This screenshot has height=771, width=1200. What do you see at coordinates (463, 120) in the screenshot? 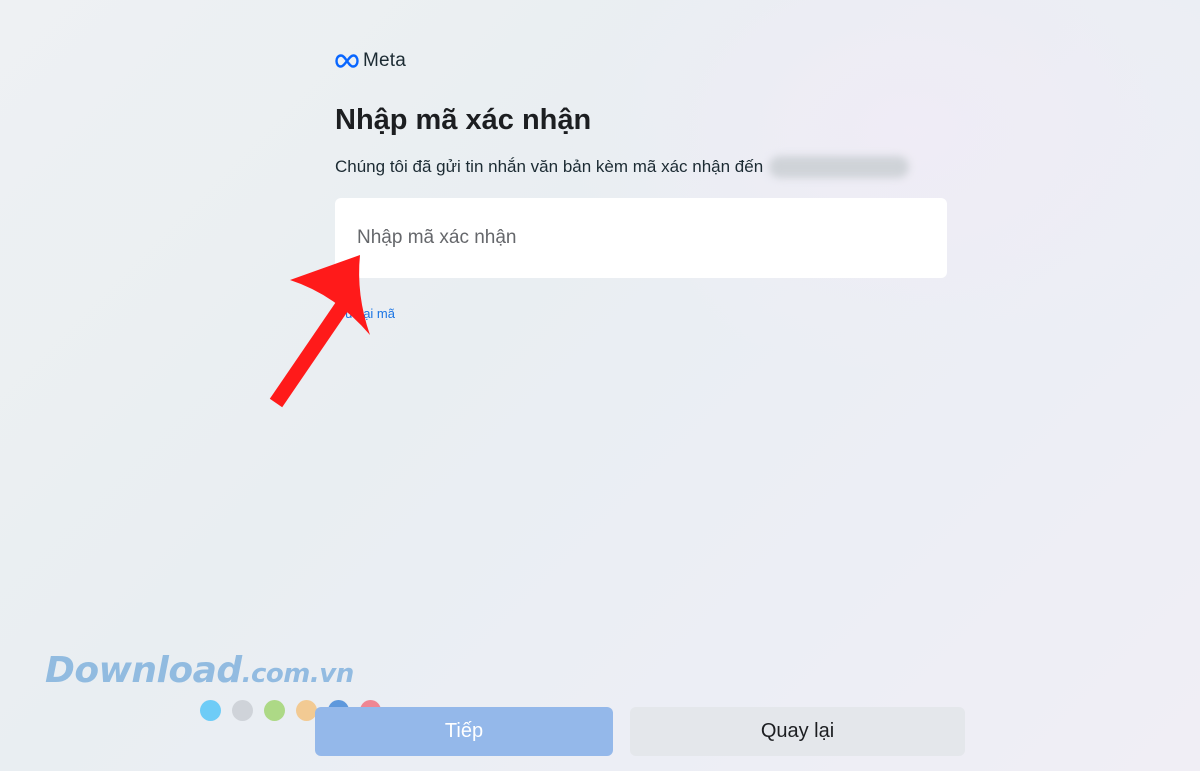
I see `page-title: Nhập mã xác nhận` at bounding box center [463, 120].